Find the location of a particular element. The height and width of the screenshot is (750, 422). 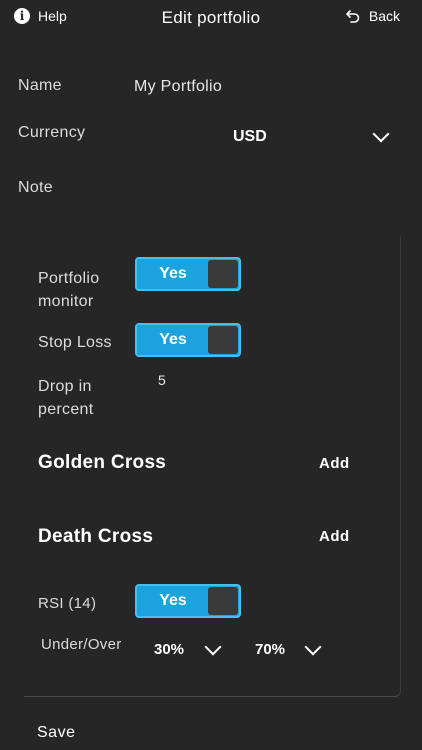

rsi-label: RSI (14) is located at coordinates (67, 603).